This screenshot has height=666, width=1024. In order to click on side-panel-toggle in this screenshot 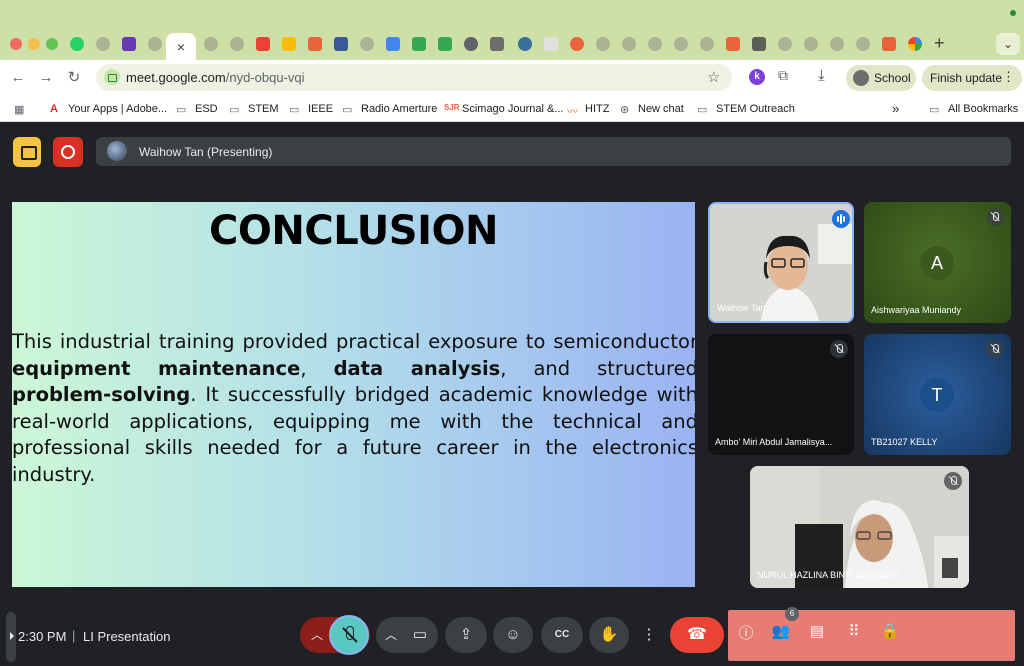, I will do `click(11, 637)`.